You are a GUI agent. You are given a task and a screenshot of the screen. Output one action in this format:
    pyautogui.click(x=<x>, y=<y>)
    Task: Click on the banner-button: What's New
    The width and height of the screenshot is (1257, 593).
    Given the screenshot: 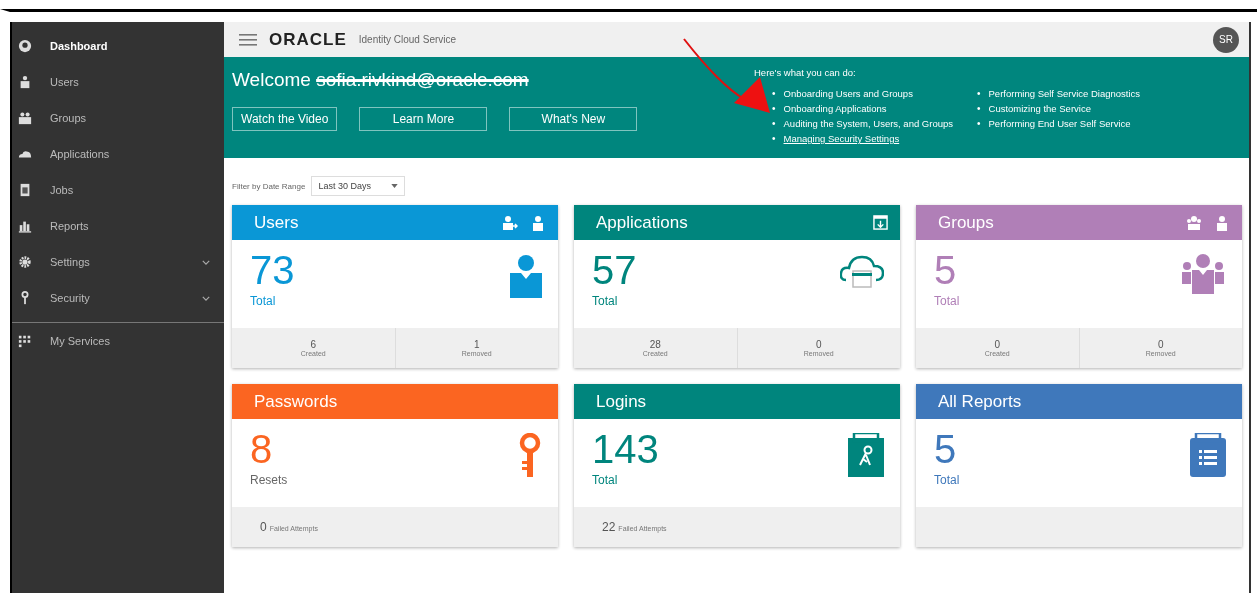 What is the action you would take?
    pyautogui.click(x=573, y=119)
    